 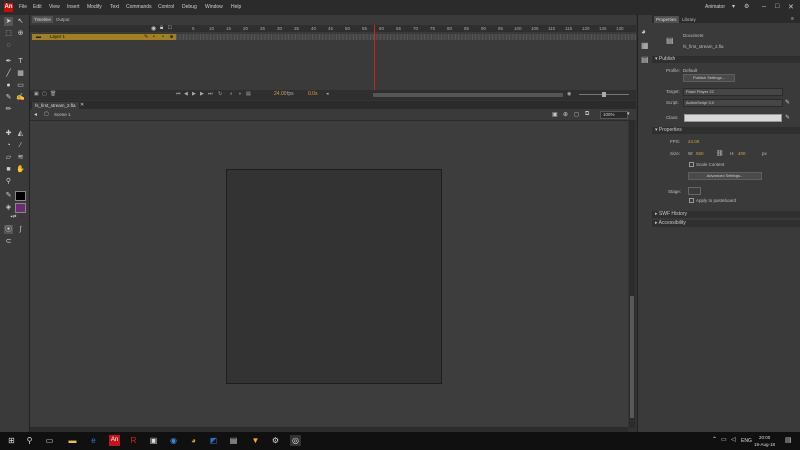 I want to click on rectangle-tool-icon: ▦, so click(x=20, y=73).